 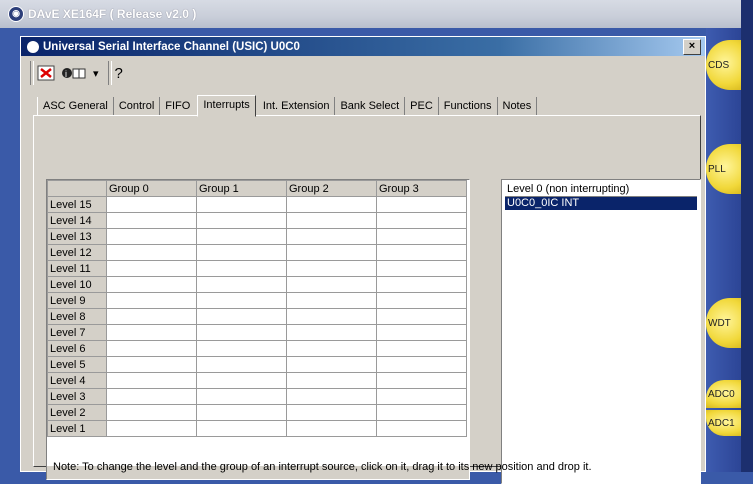 What do you see at coordinates (297, 106) in the screenshot?
I see `tab-int-extension: Int. Extension` at bounding box center [297, 106].